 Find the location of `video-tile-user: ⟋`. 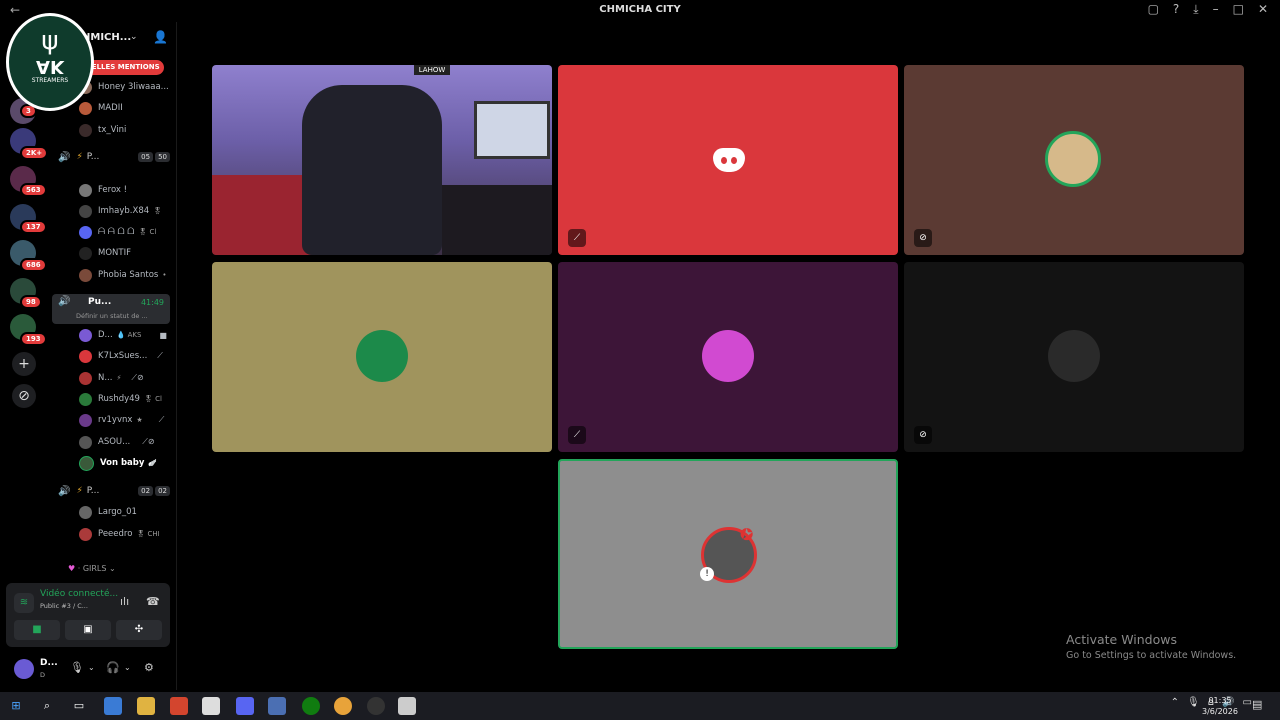

video-tile-user: ⟋ is located at coordinates (728, 357).